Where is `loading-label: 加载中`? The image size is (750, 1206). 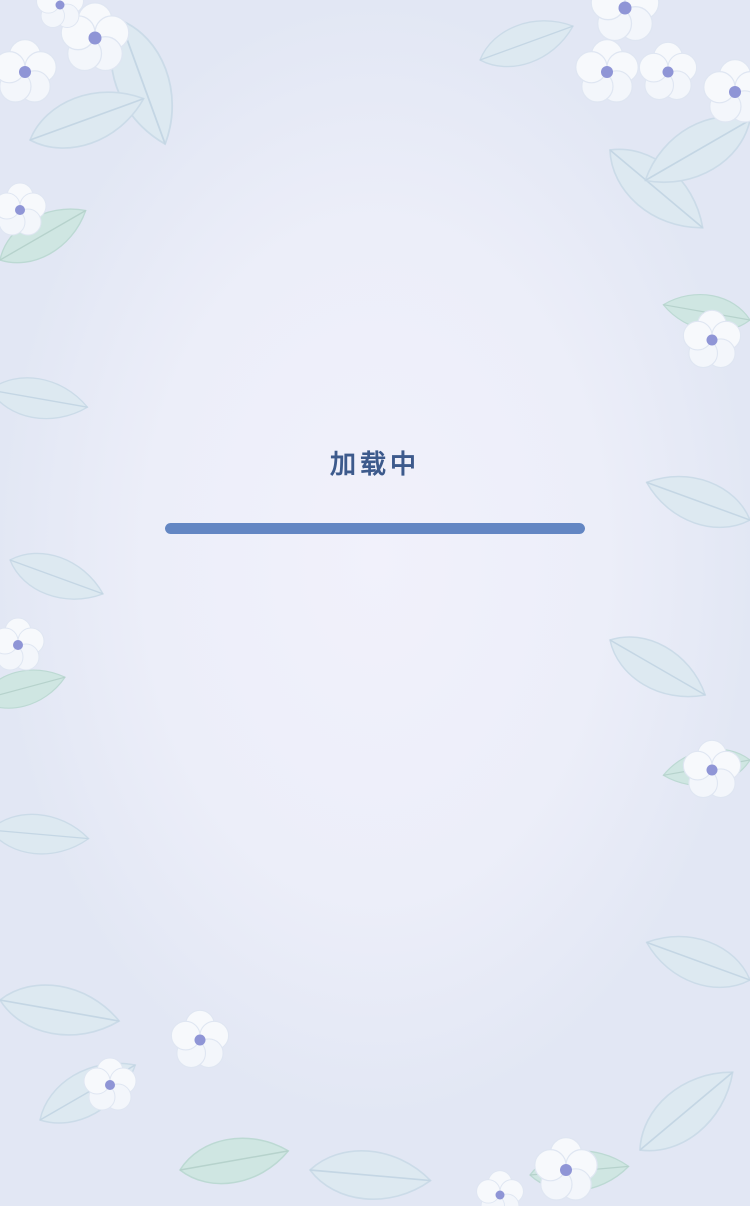
loading-label: 加载中 is located at coordinates (374, 465).